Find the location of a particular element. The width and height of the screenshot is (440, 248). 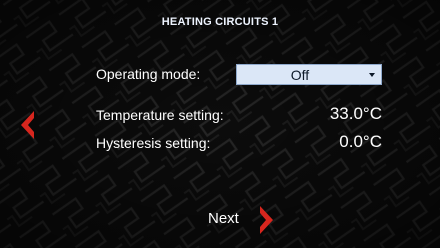

hysteresis-setting-value: 0.0°C is located at coordinates (360, 142).